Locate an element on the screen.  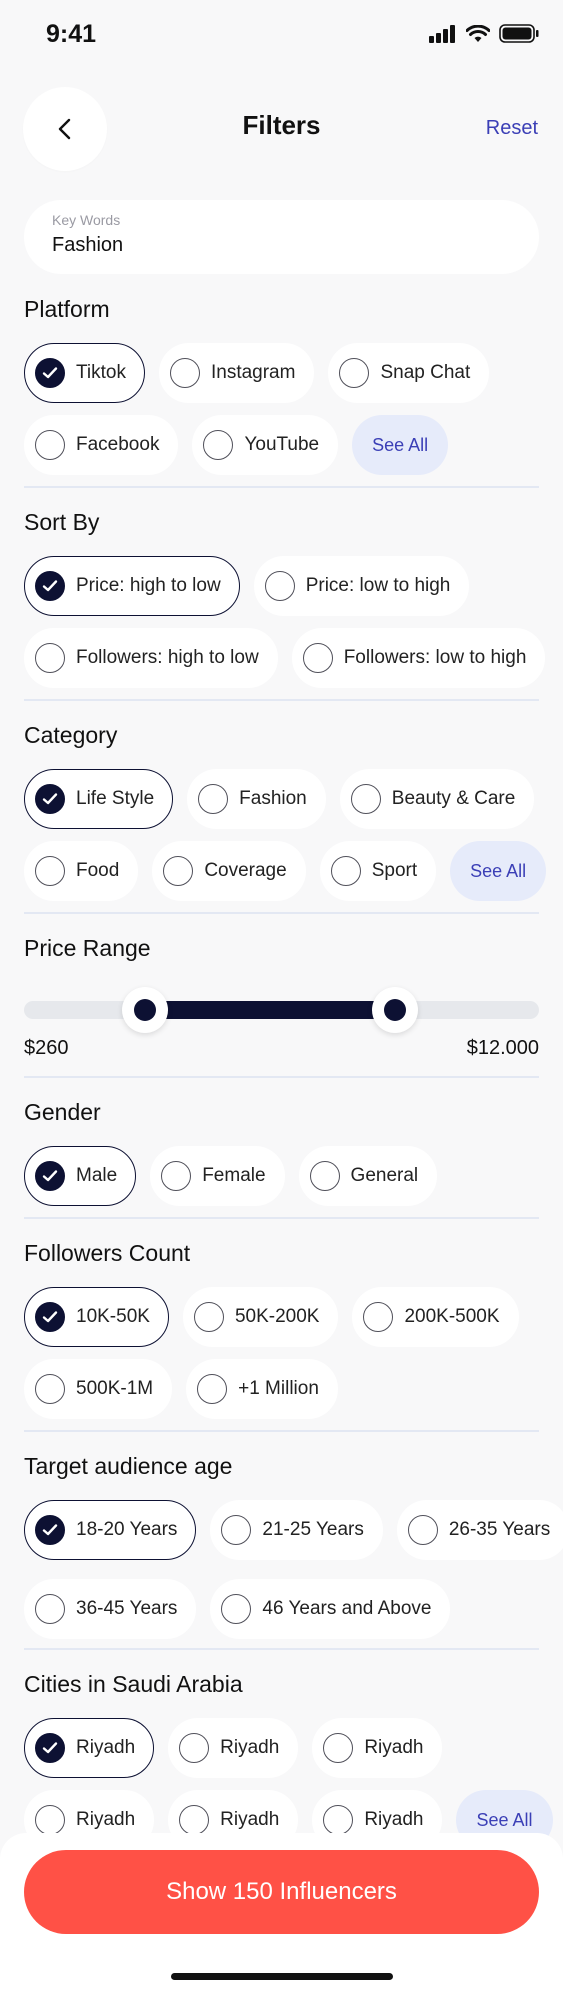
chip-label: 26-35 Years is located at coordinates (499, 1529).